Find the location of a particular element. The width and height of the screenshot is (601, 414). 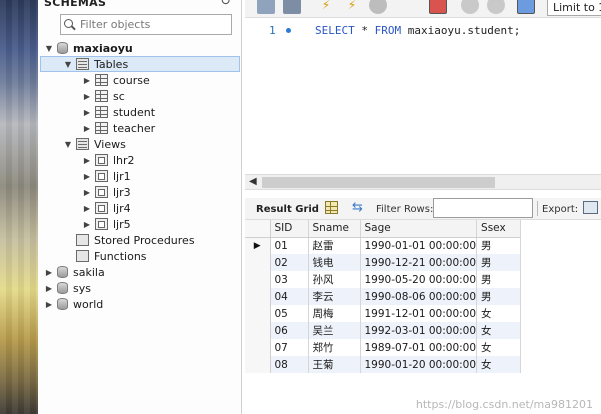

functions-folder: Functions is located at coordinates (111, 256).